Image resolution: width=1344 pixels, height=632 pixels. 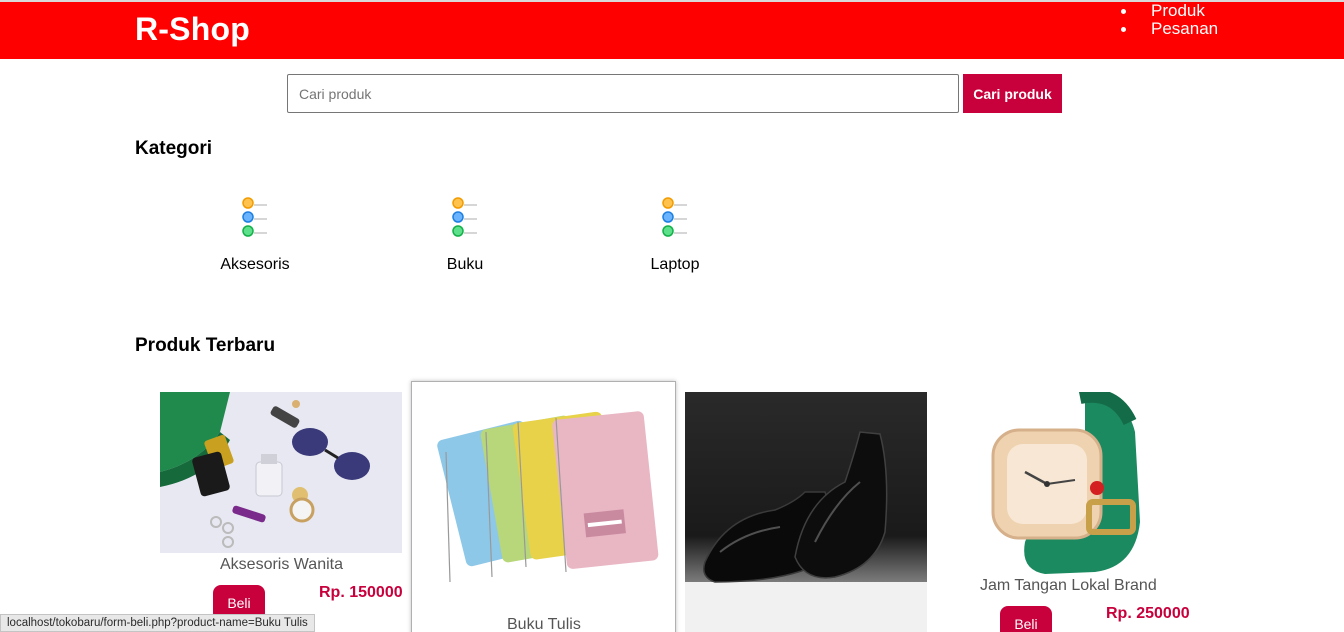 I want to click on product-name: Jam Tangan Lokal Brand, so click(x=1068, y=585).